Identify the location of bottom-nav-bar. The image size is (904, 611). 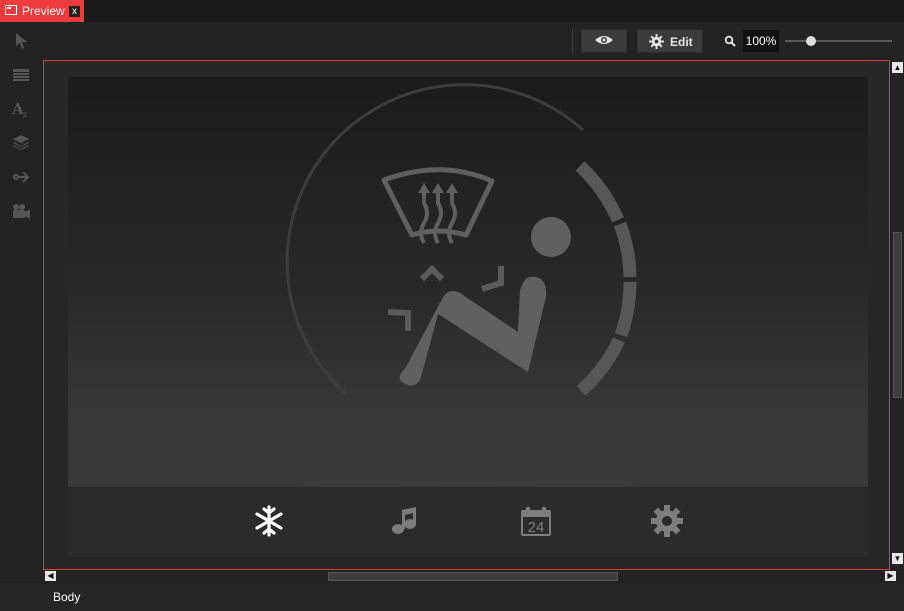
(468, 522).